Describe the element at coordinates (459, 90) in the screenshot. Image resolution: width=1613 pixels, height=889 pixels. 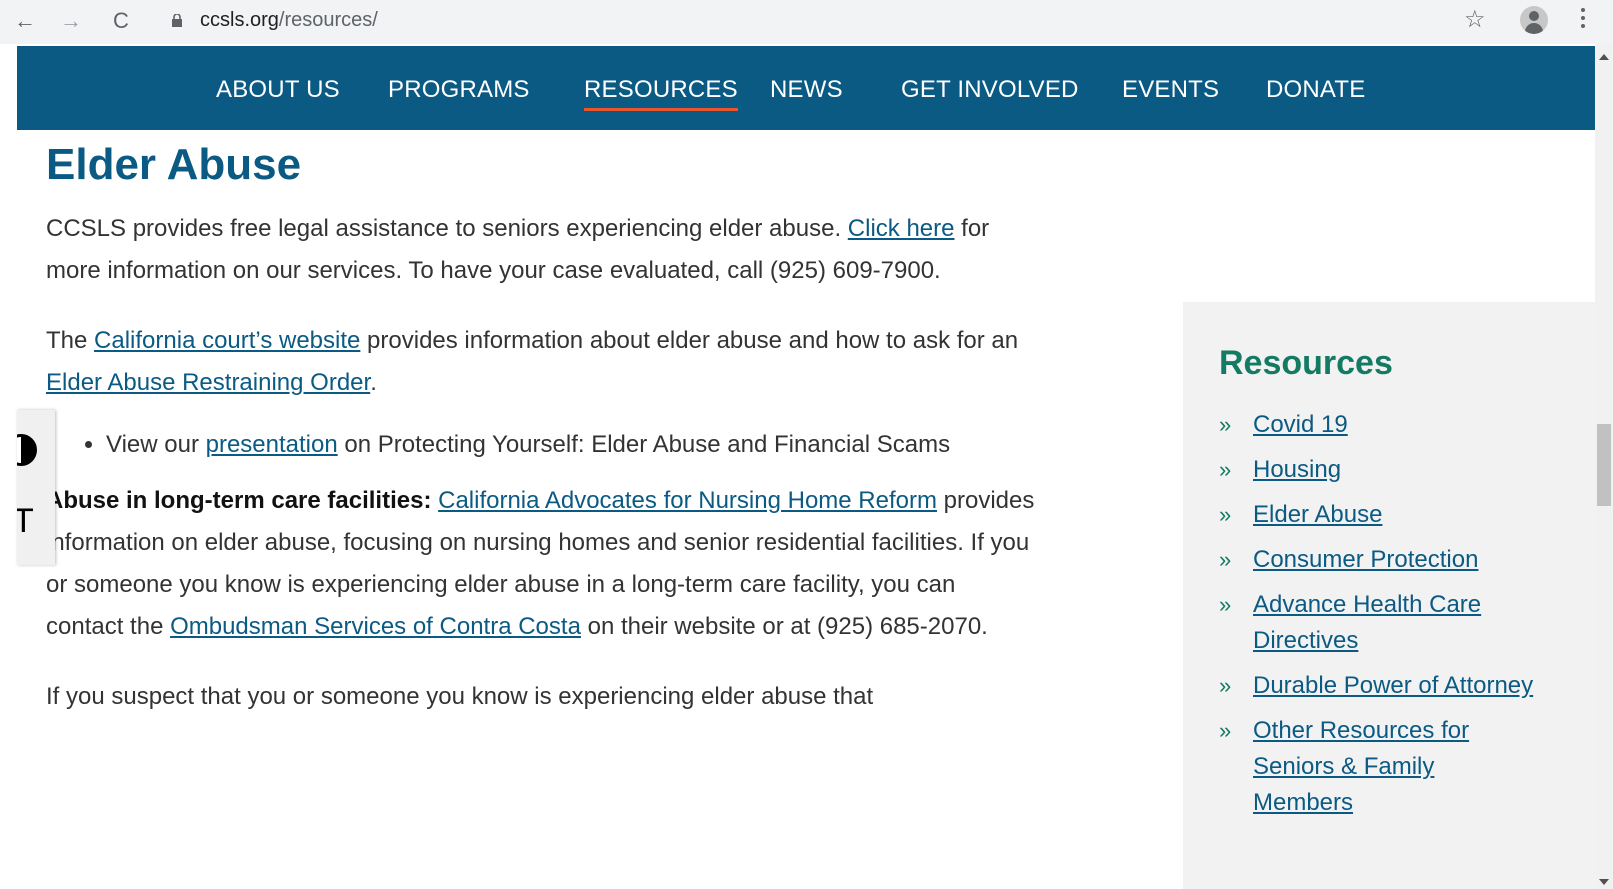
I see `nav-programs: PROGRAMS` at that location.